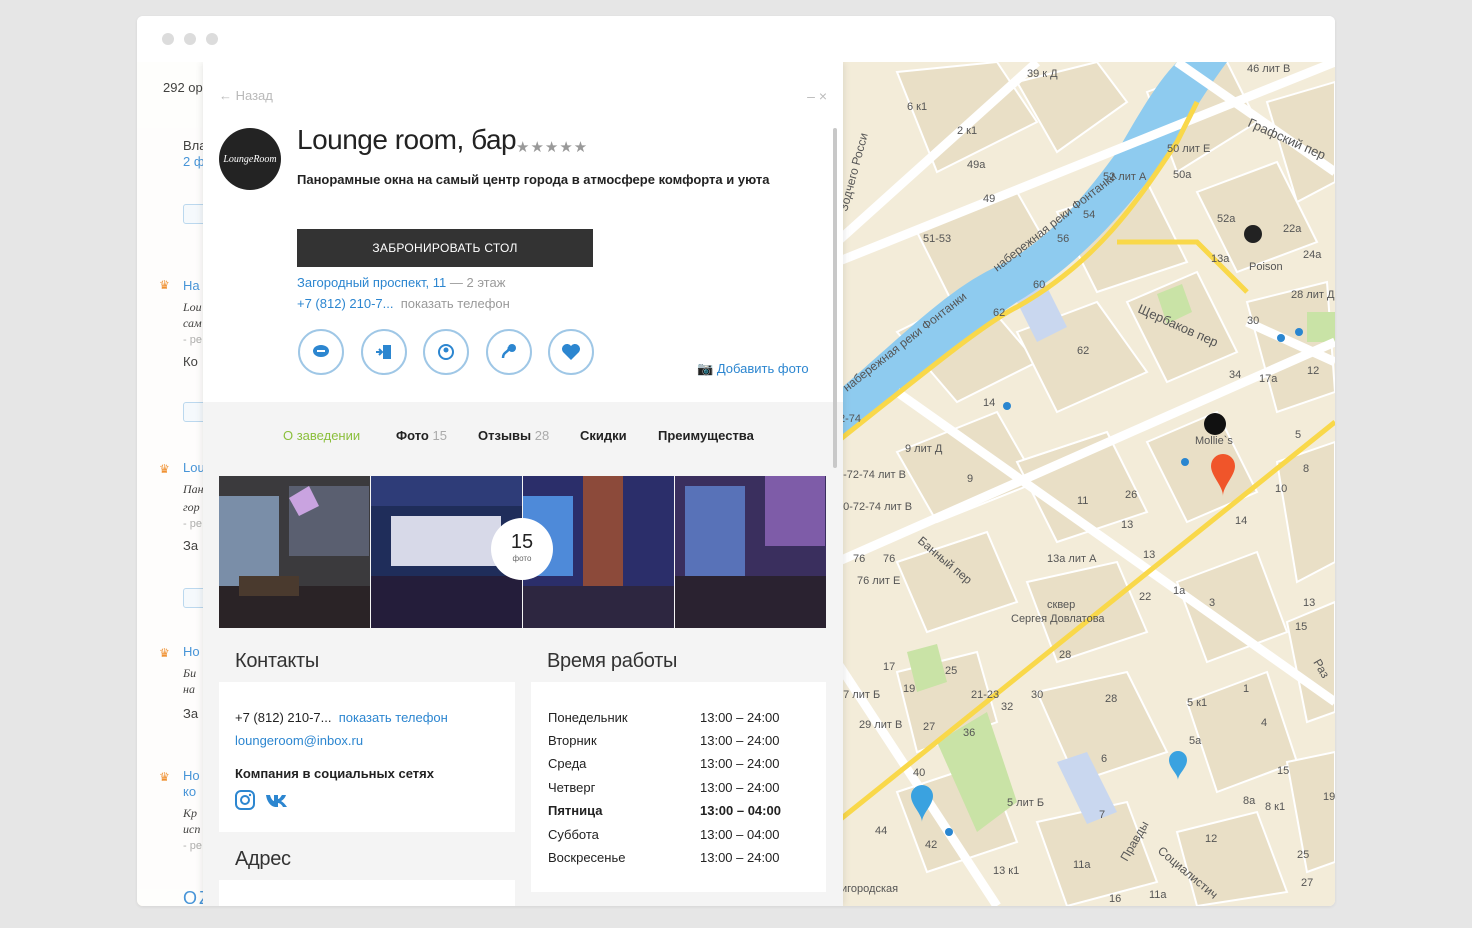  I want to click on instagram-icon, so click(245, 800).